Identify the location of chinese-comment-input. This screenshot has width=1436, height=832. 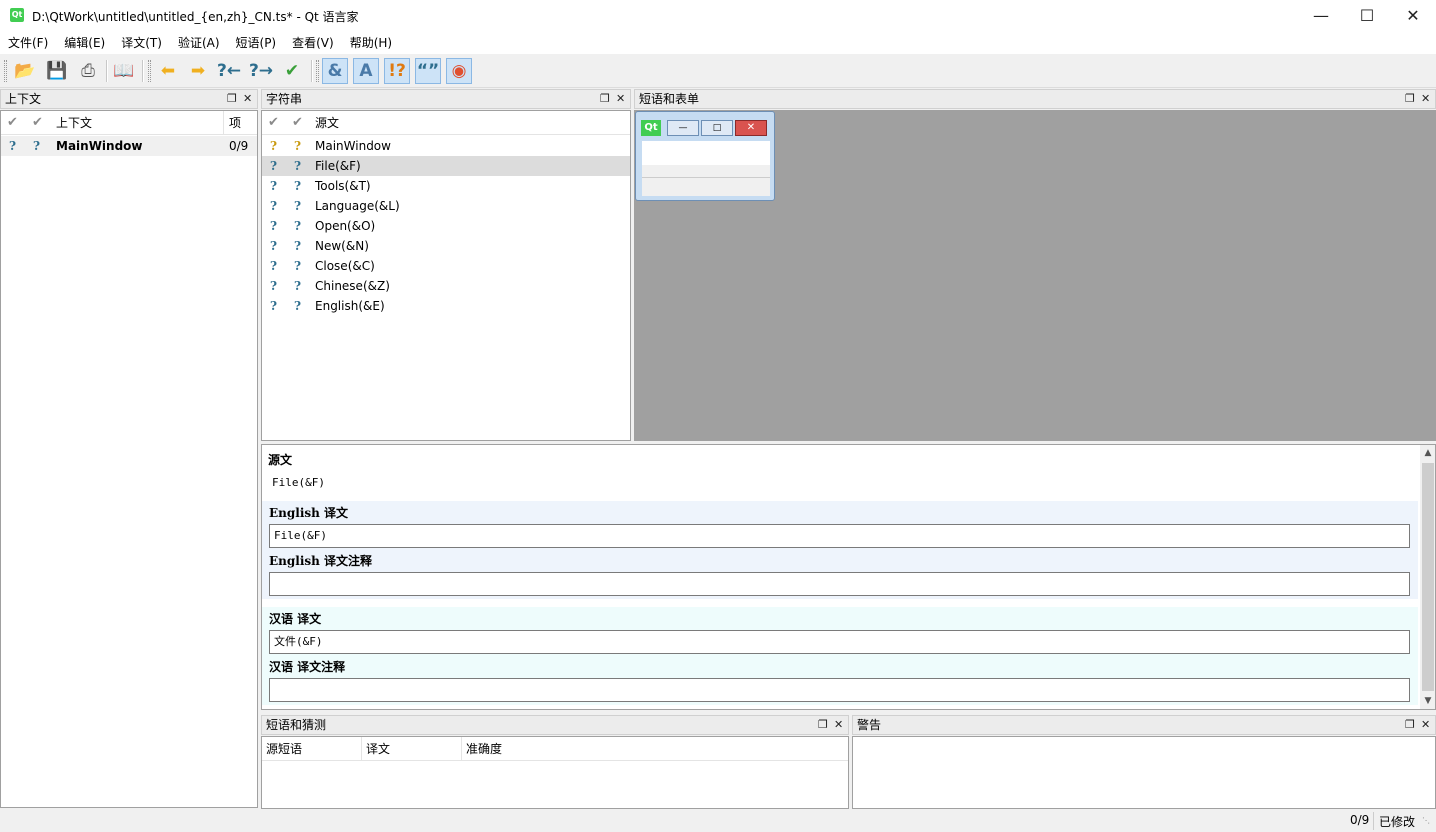
(839, 690).